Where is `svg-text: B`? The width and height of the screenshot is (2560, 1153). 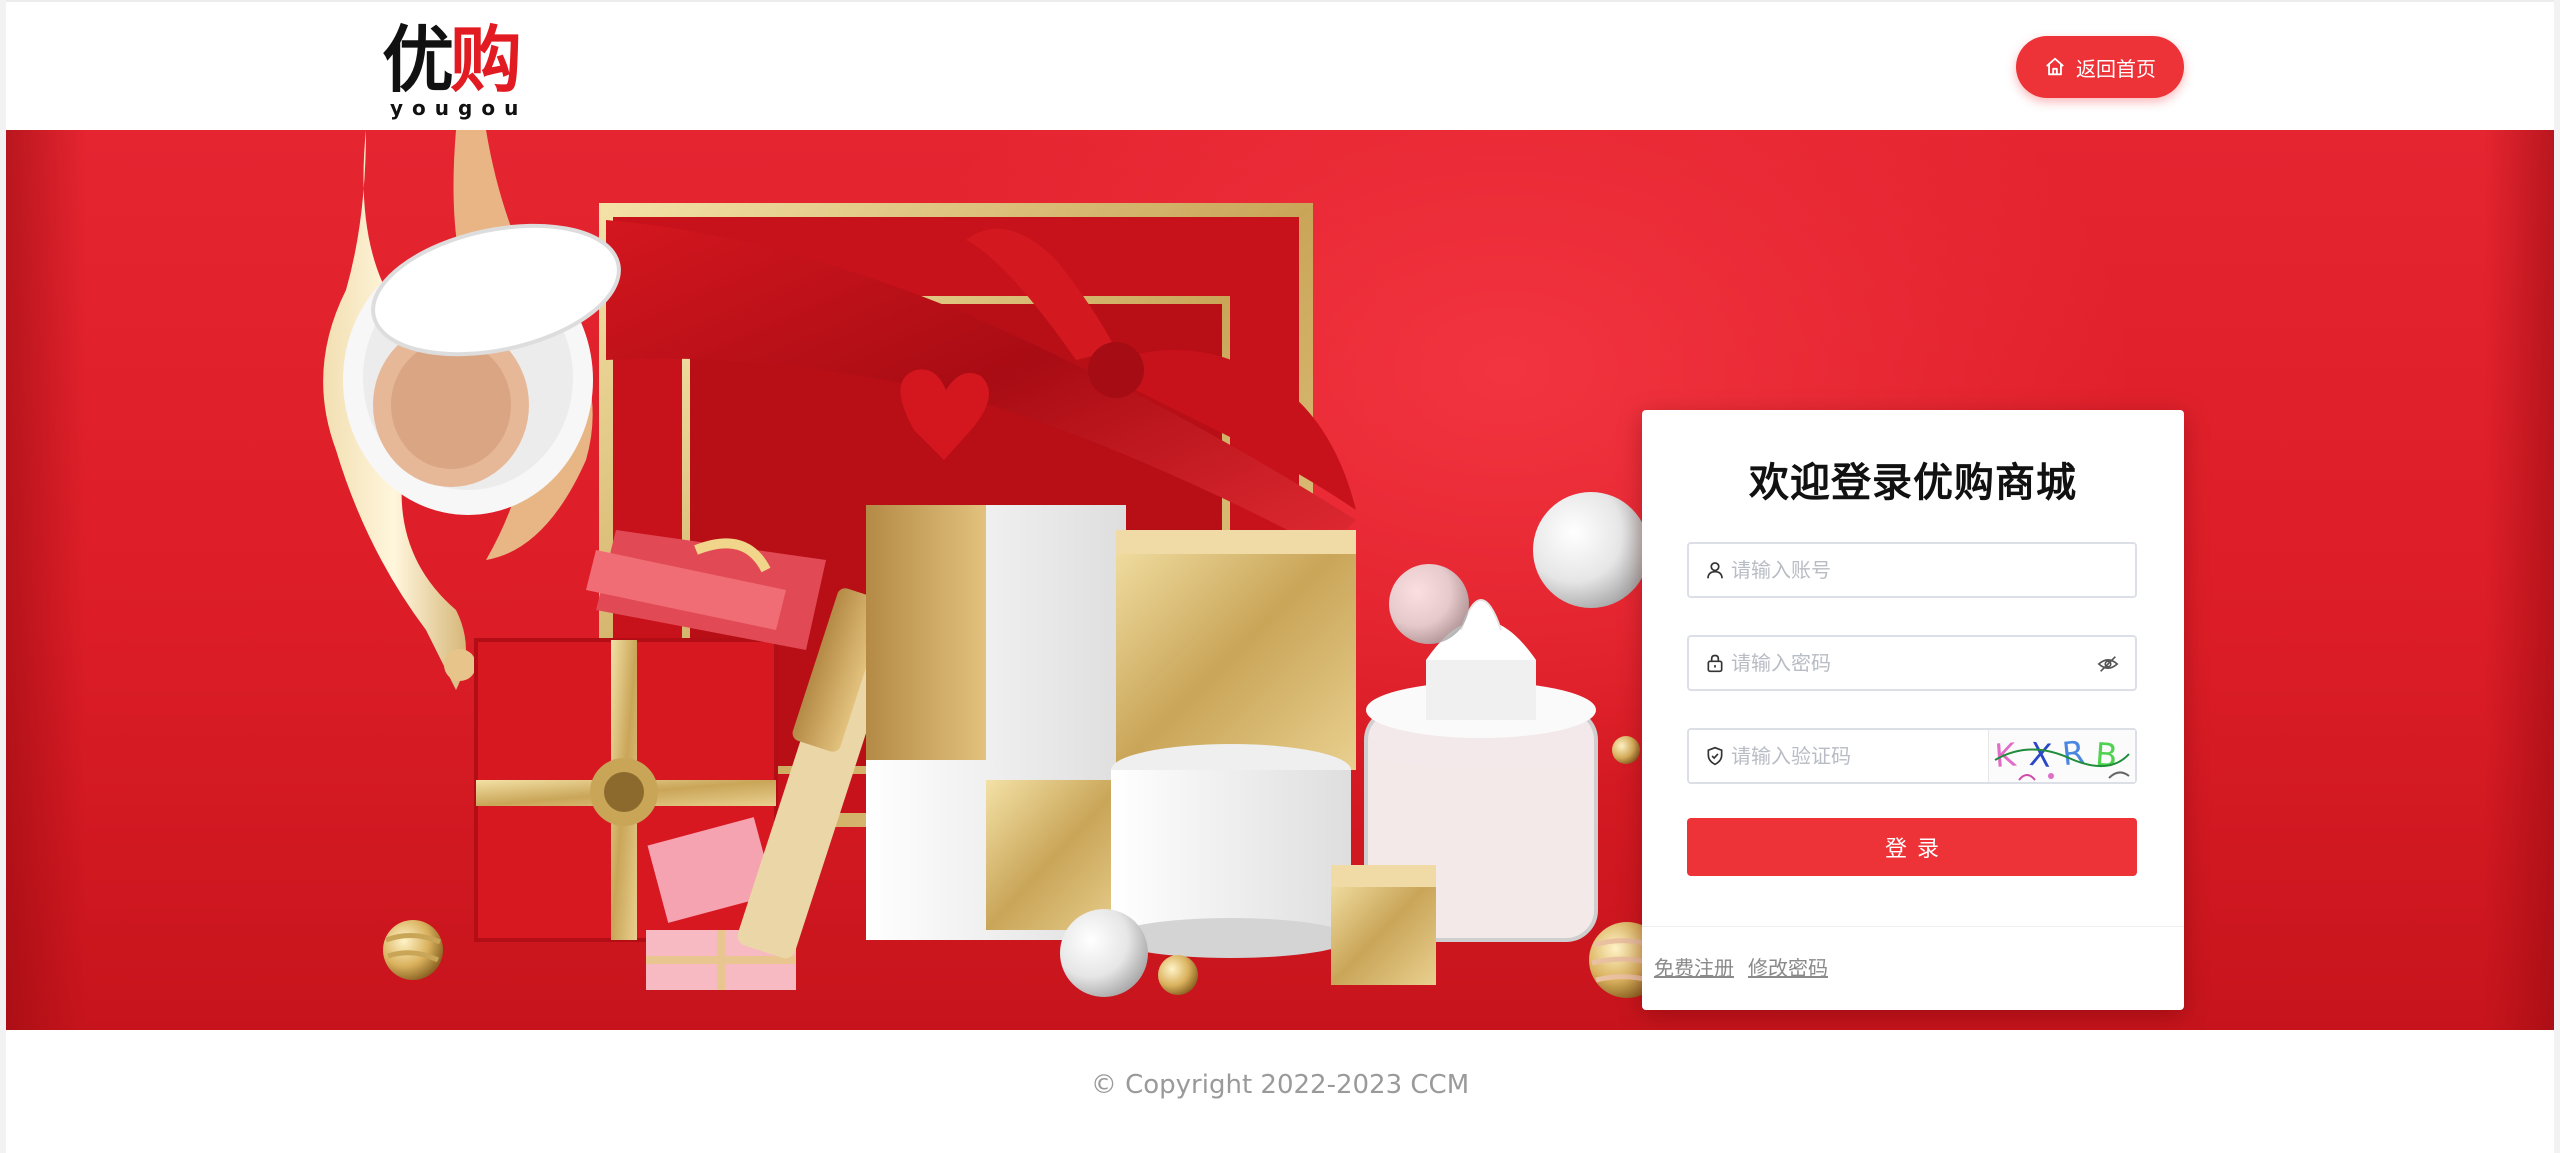 svg-text: B is located at coordinates (2106, 754).